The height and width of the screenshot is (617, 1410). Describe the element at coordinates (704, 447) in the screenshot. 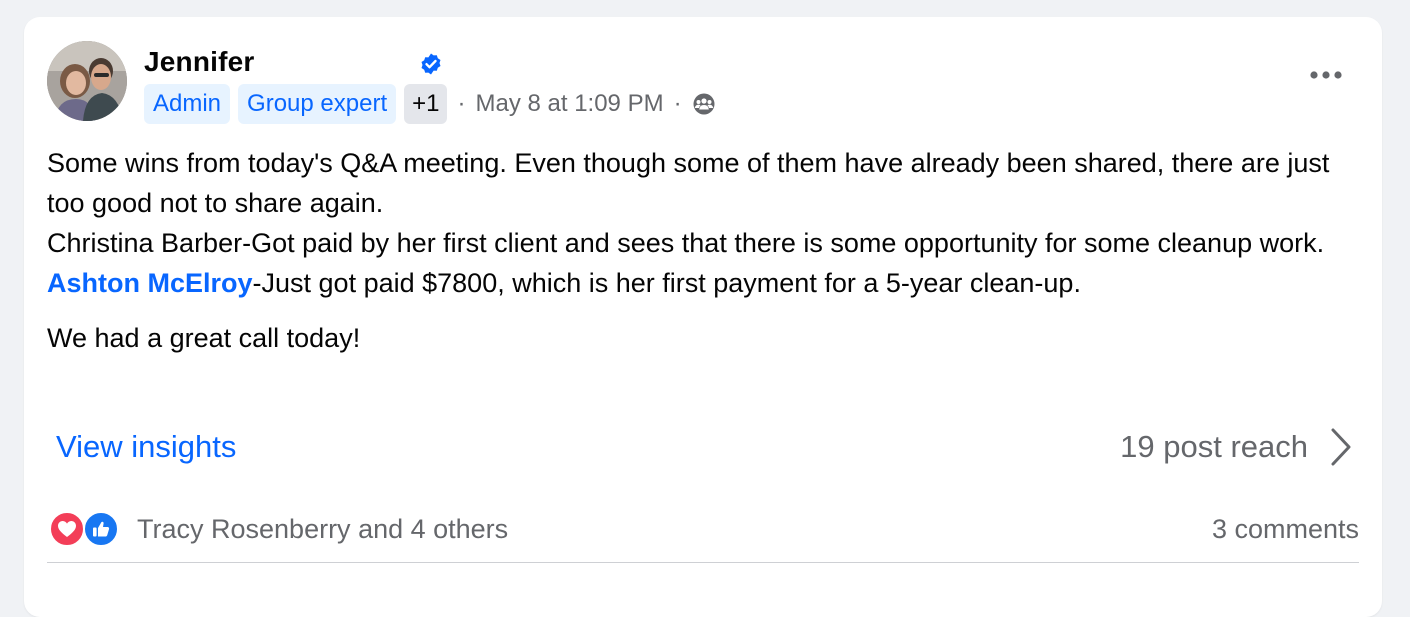

I see `insights-row: View insights 19 post reach` at that location.